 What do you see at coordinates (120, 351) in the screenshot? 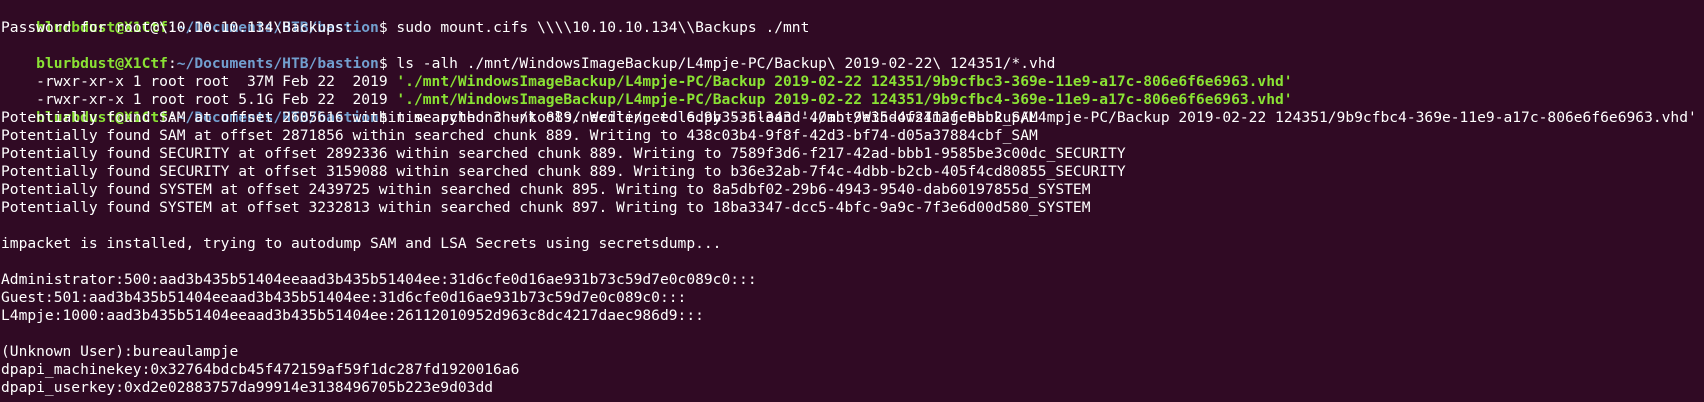
I see `secret-line: (Unknown User):bureaulampje` at bounding box center [120, 351].